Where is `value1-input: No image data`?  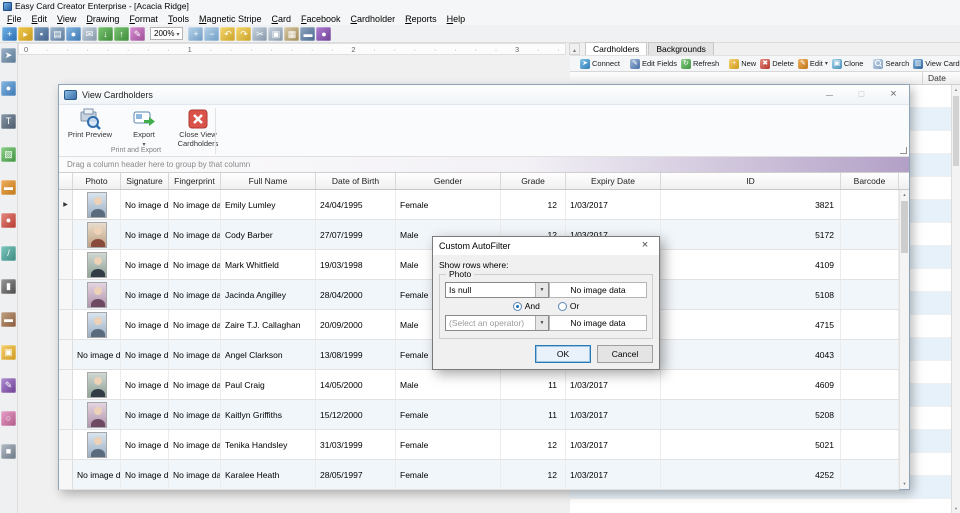
value1-input: No image data is located at coordinates (598, 290).